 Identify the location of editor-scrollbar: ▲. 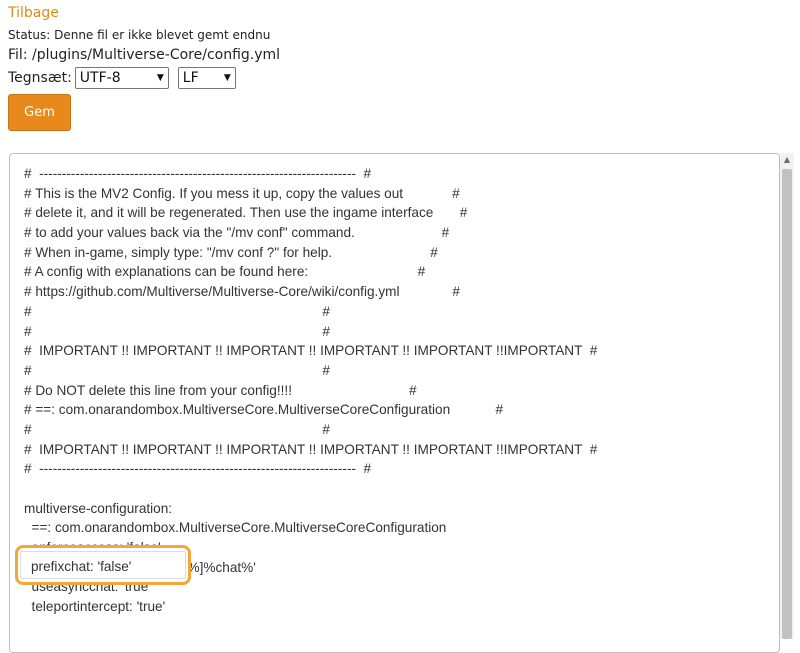
(787, 396).